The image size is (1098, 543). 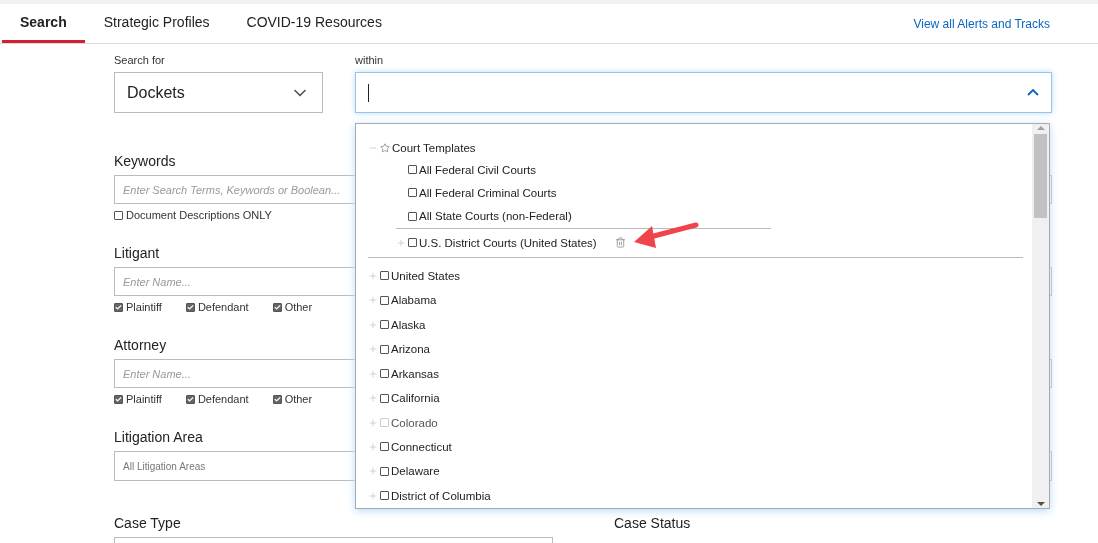 I want to click on tree-item: Connecticut, so click(x=421, y=446).